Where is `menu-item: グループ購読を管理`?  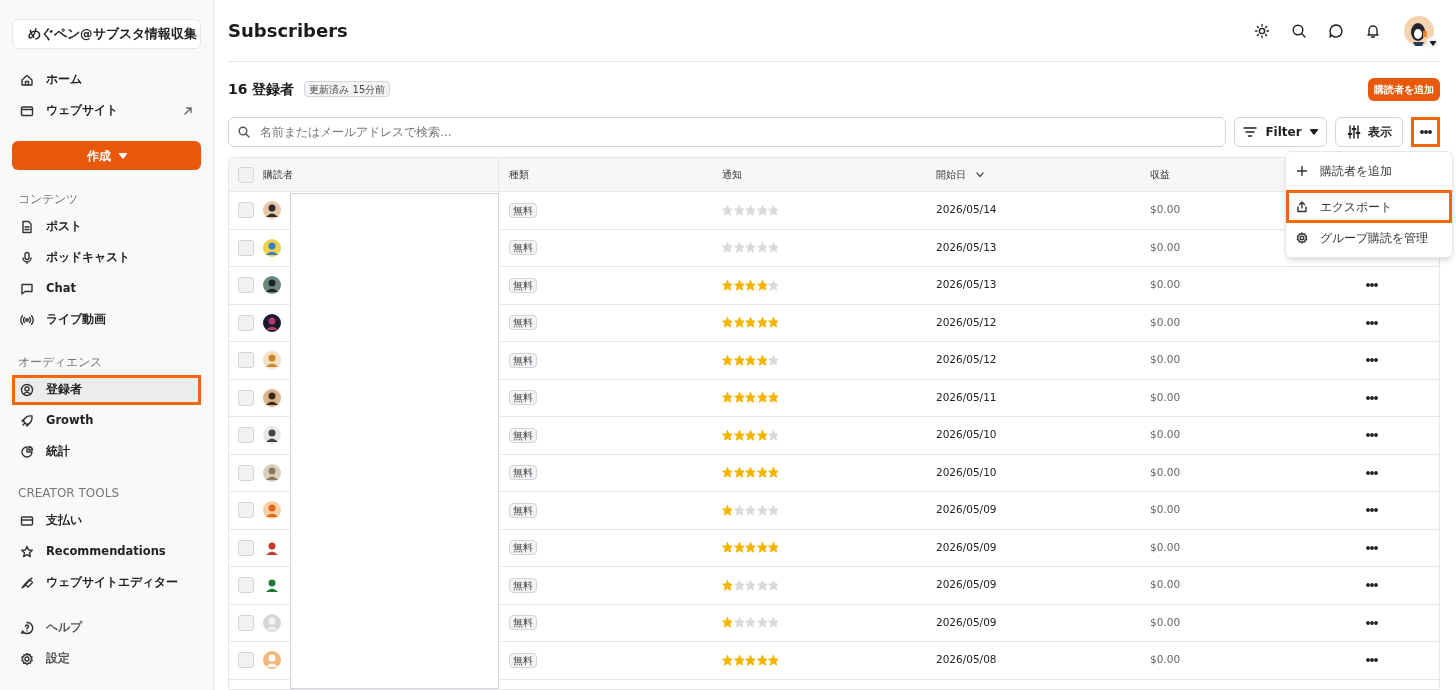
menu-item: グループ購読を管理 is located at coordinates (1369, 238).